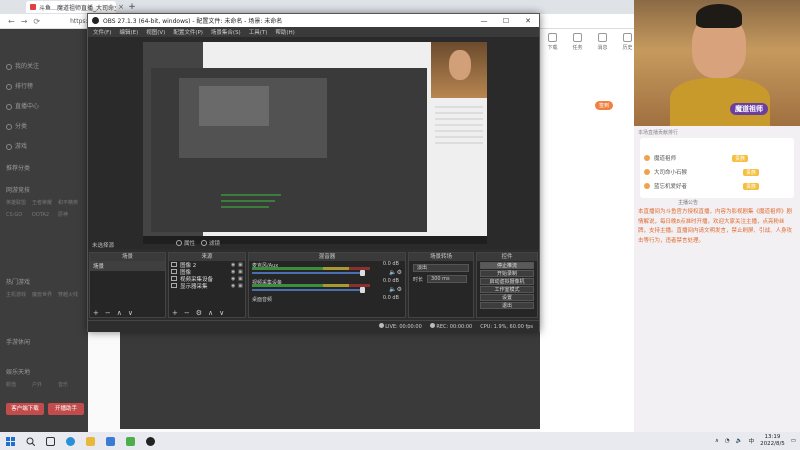 Image resolution: width=800 pixels, height=450 pixels. What do you see at coordinates (19, 215) in the screenshot?
I see `category-item: CS:GO` at bounding box center [19, 215].